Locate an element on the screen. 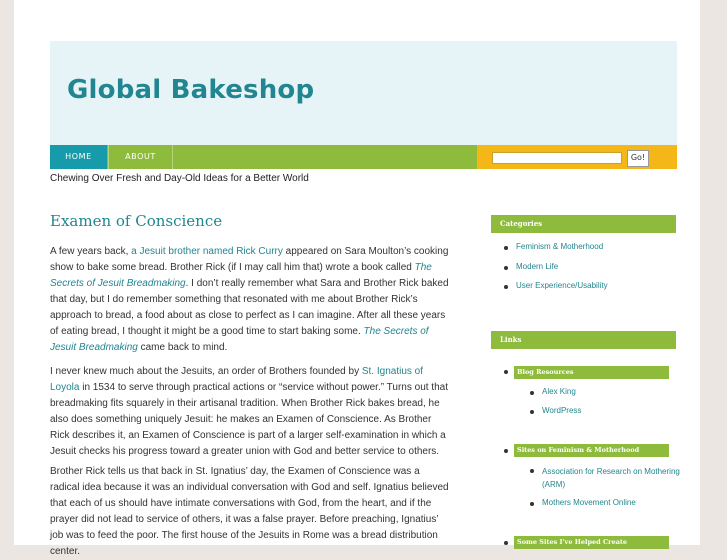 The image size is (727, 560). category-item: Modern Life is located at coordinates (556, 272).